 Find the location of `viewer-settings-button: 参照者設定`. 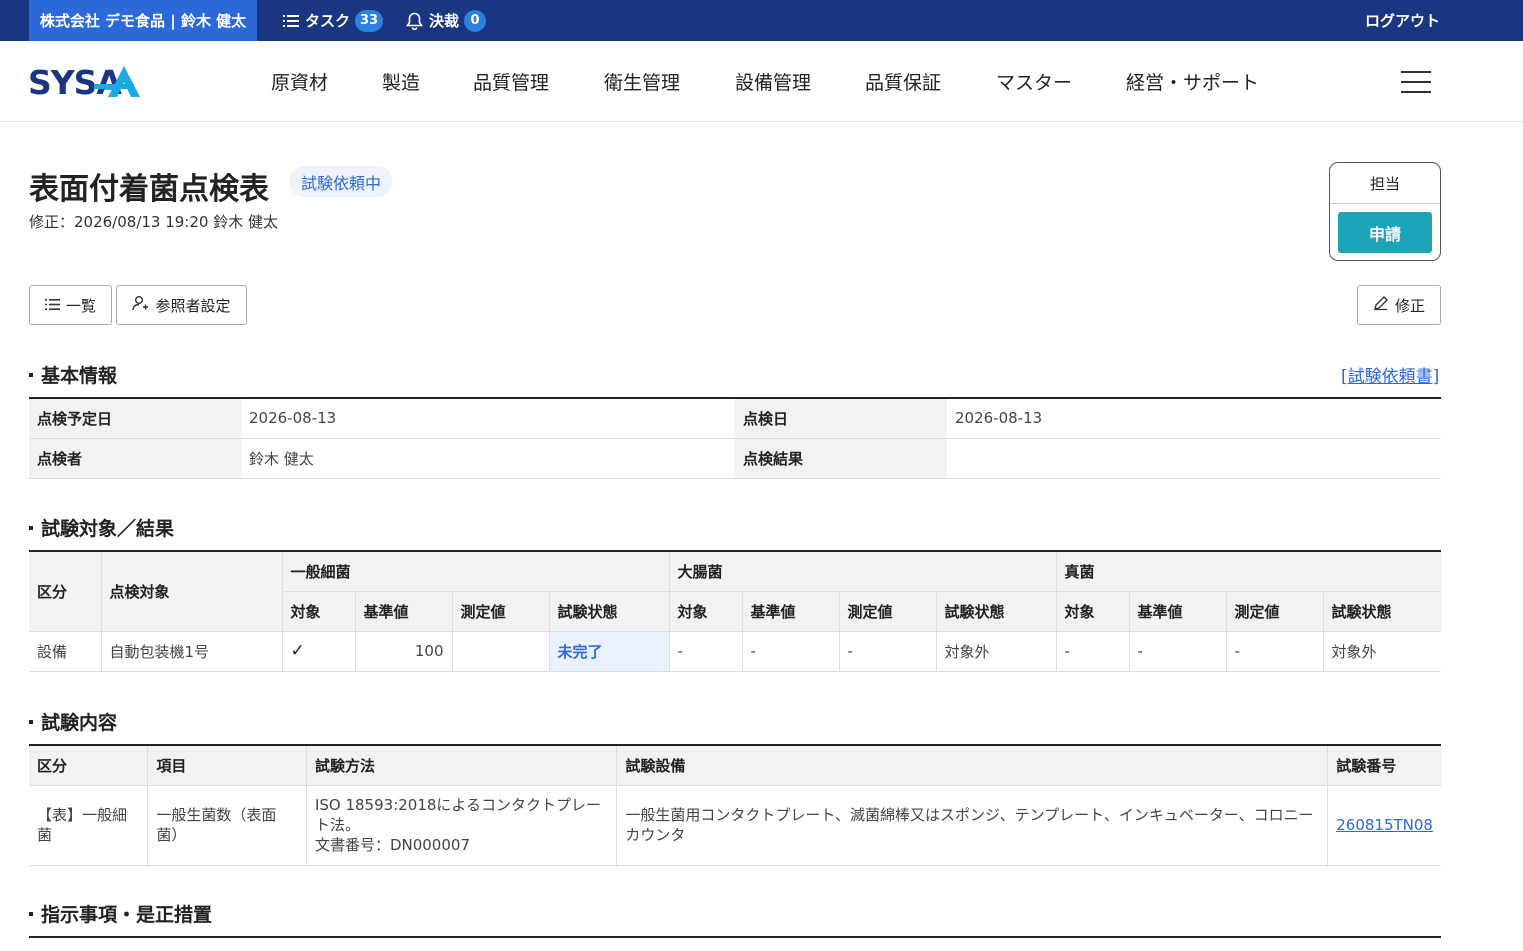

viewer-settings-button: 参照者設定 is located at coordinates (181, 305).